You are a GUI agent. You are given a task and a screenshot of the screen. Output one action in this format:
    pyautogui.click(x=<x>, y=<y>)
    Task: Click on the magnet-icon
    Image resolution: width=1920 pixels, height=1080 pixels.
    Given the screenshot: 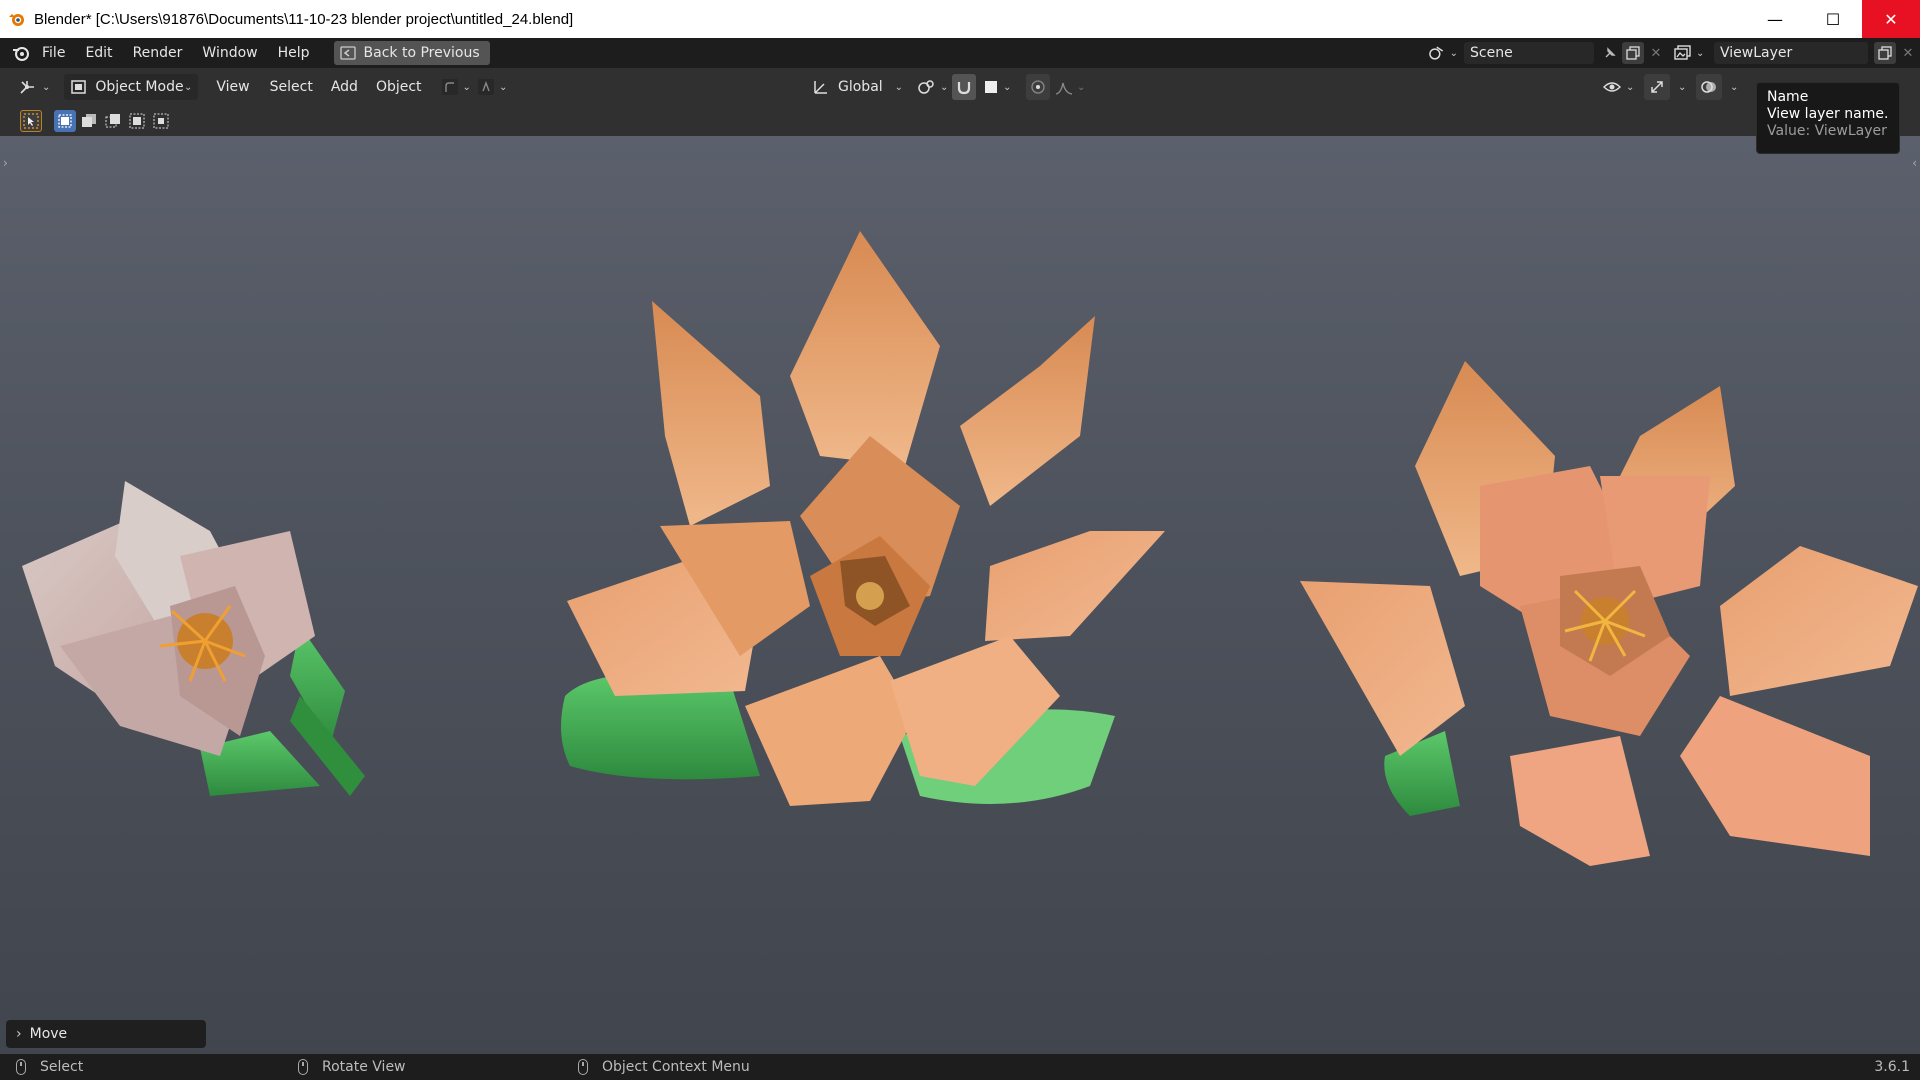 What is the action you would take?
    pyautogui.click(x=964, y=88)
    